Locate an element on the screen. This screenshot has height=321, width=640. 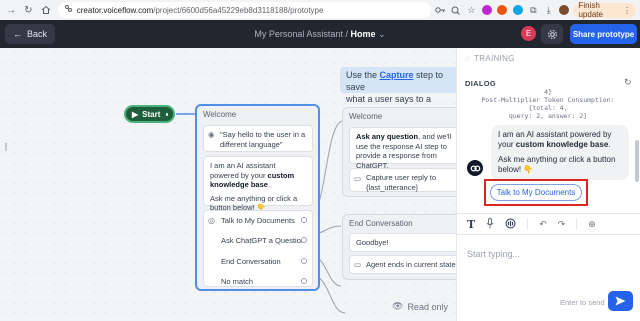
send-button is located at coordinates (620, 301).